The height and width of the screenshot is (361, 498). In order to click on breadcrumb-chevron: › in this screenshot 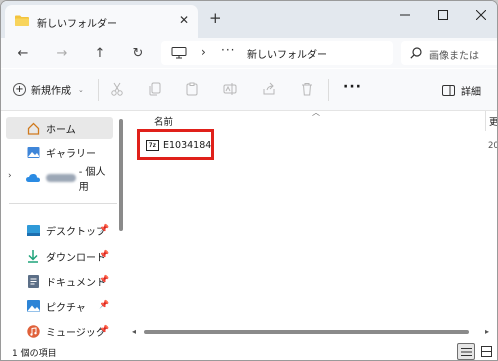, I will do `click(203, 52)`.